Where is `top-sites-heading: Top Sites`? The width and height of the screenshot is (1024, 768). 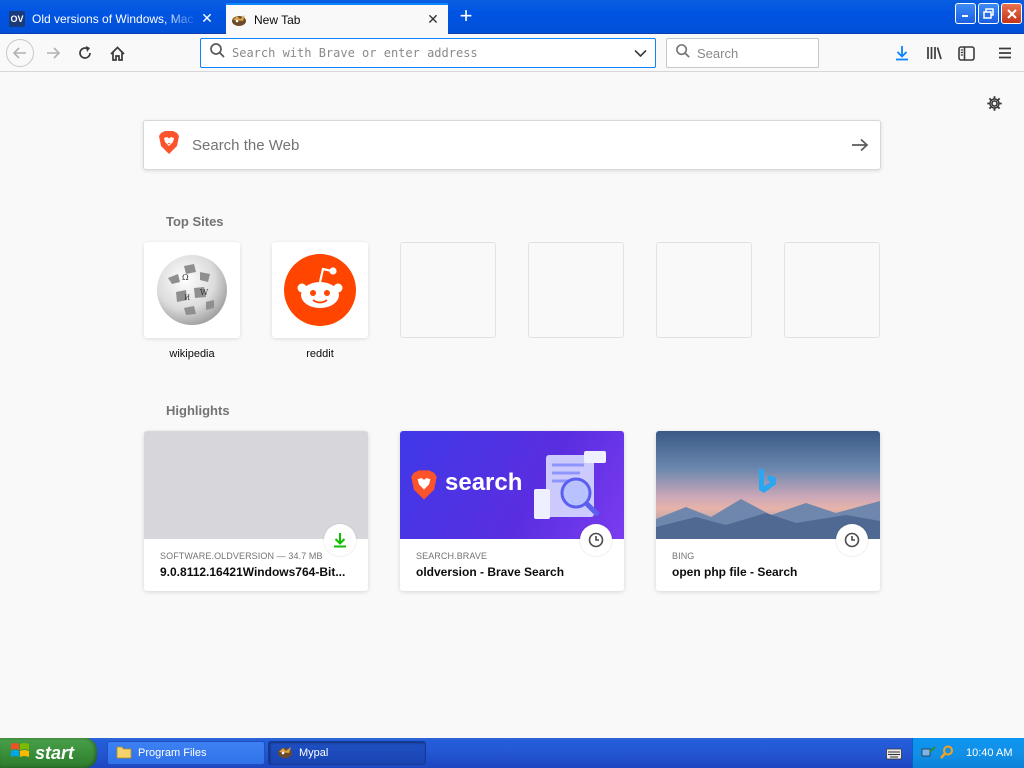
top-sites-heading: Top Sites is located at coordinates (195, 221).